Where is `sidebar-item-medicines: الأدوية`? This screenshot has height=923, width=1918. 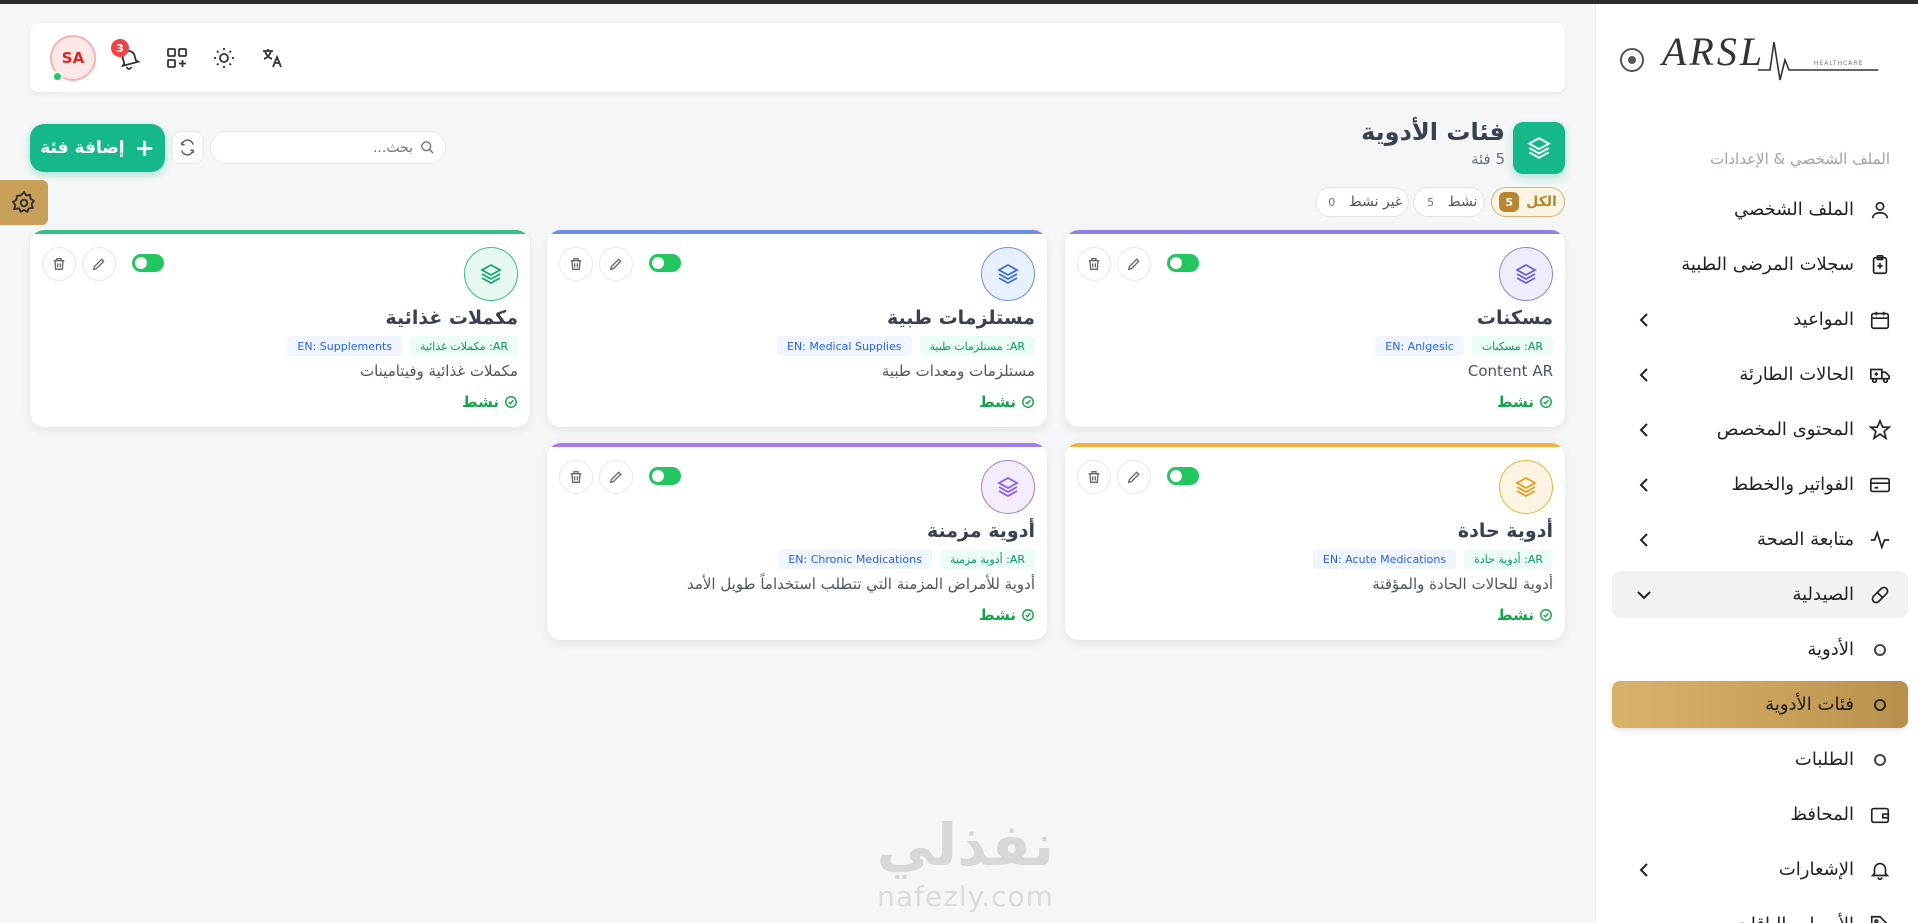
sidebar-item-medicines: الأدوية is located at coordinates (1760, 649).